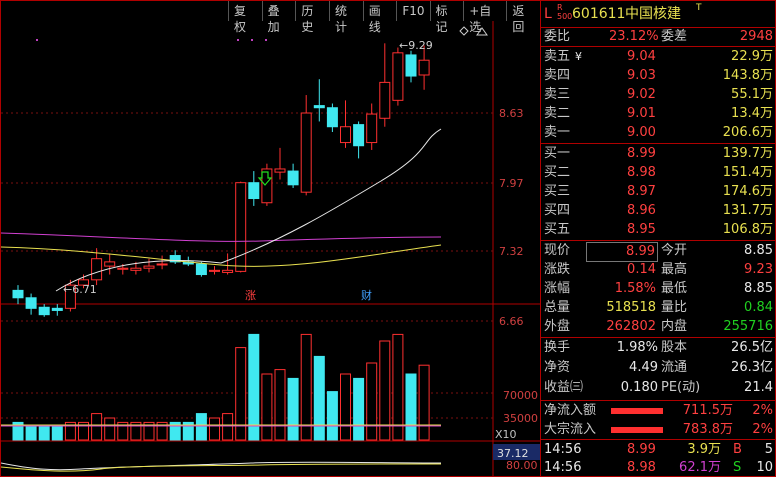 The height and width of the screenshot is (477, 776). I want to click on bid-price: 8.98, so click(641, 172).